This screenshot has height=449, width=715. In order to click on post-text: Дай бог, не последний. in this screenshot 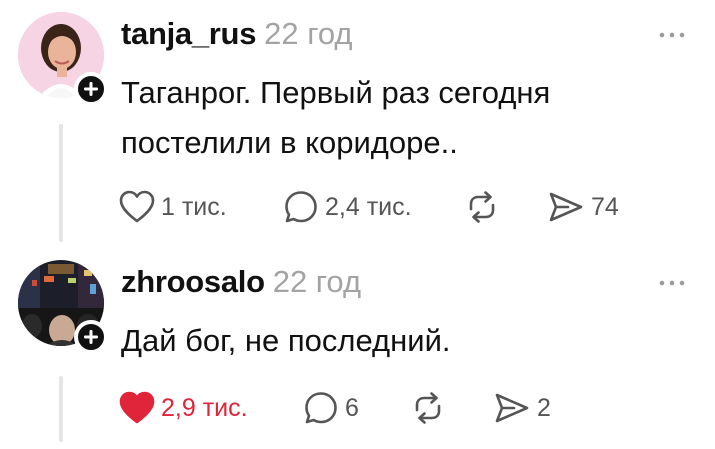, I will do `click(286, 340)`.